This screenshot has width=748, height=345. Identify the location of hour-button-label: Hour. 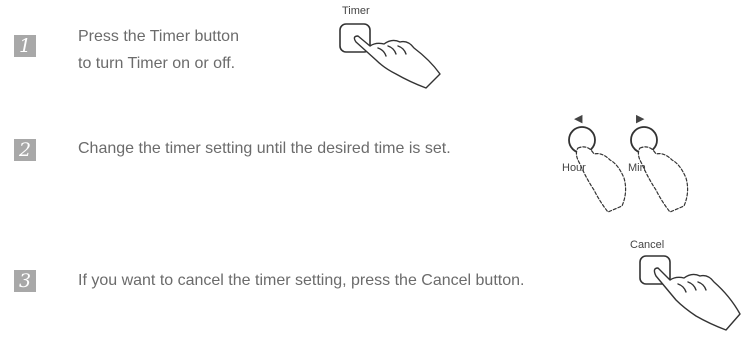
(574, 168).